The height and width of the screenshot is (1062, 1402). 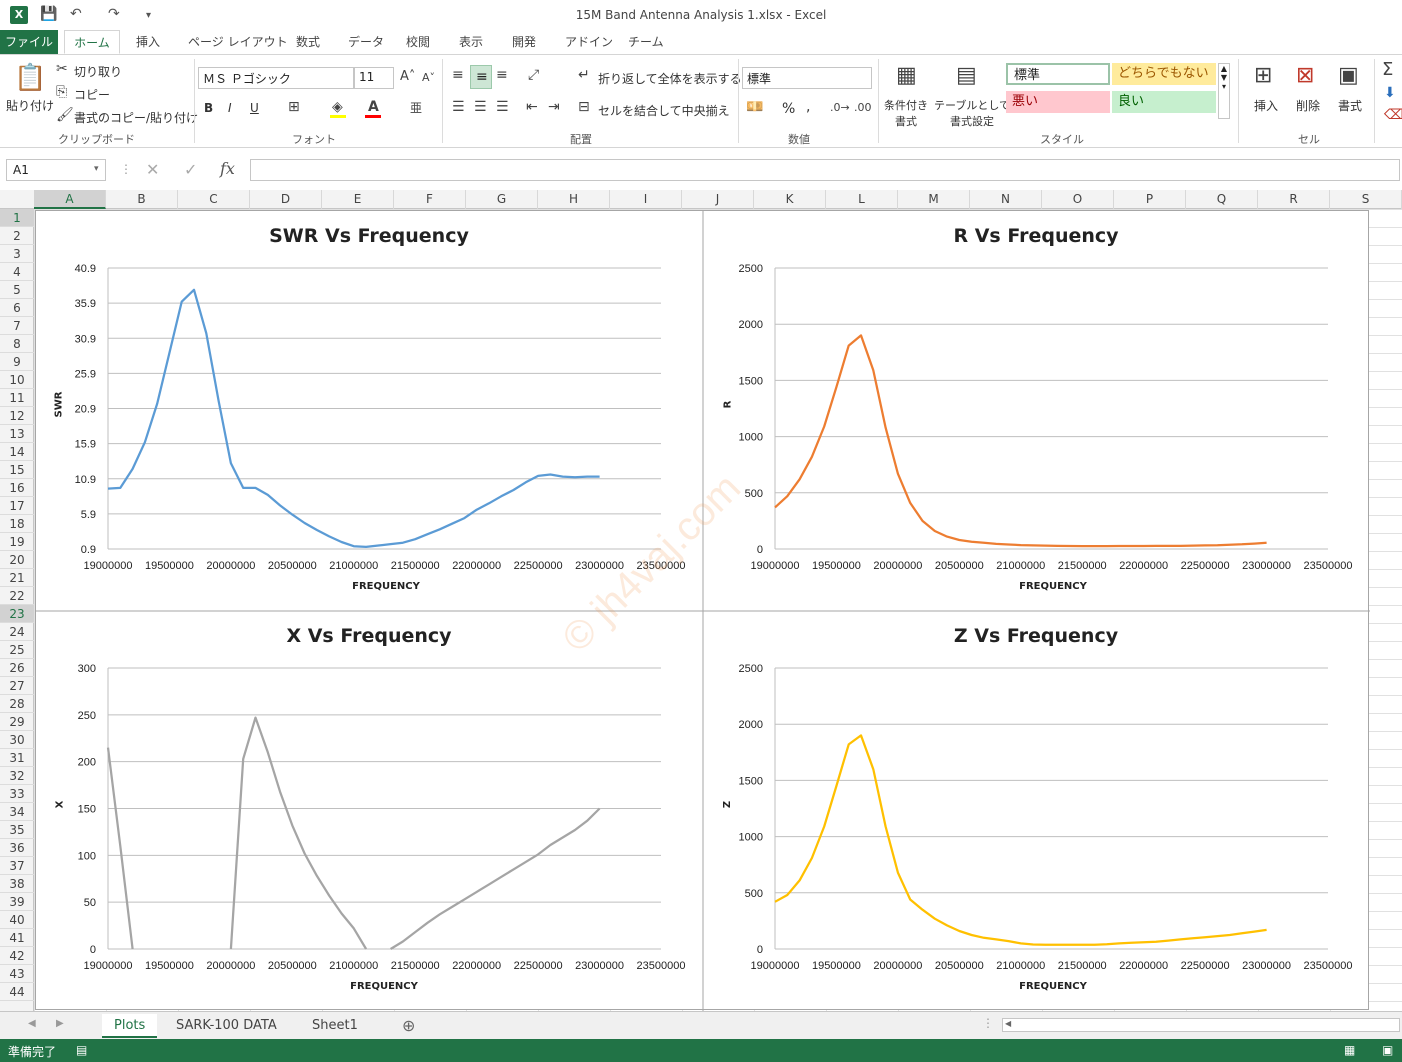 I want to click on row-header-30: 30, so click(x=17, y=740).